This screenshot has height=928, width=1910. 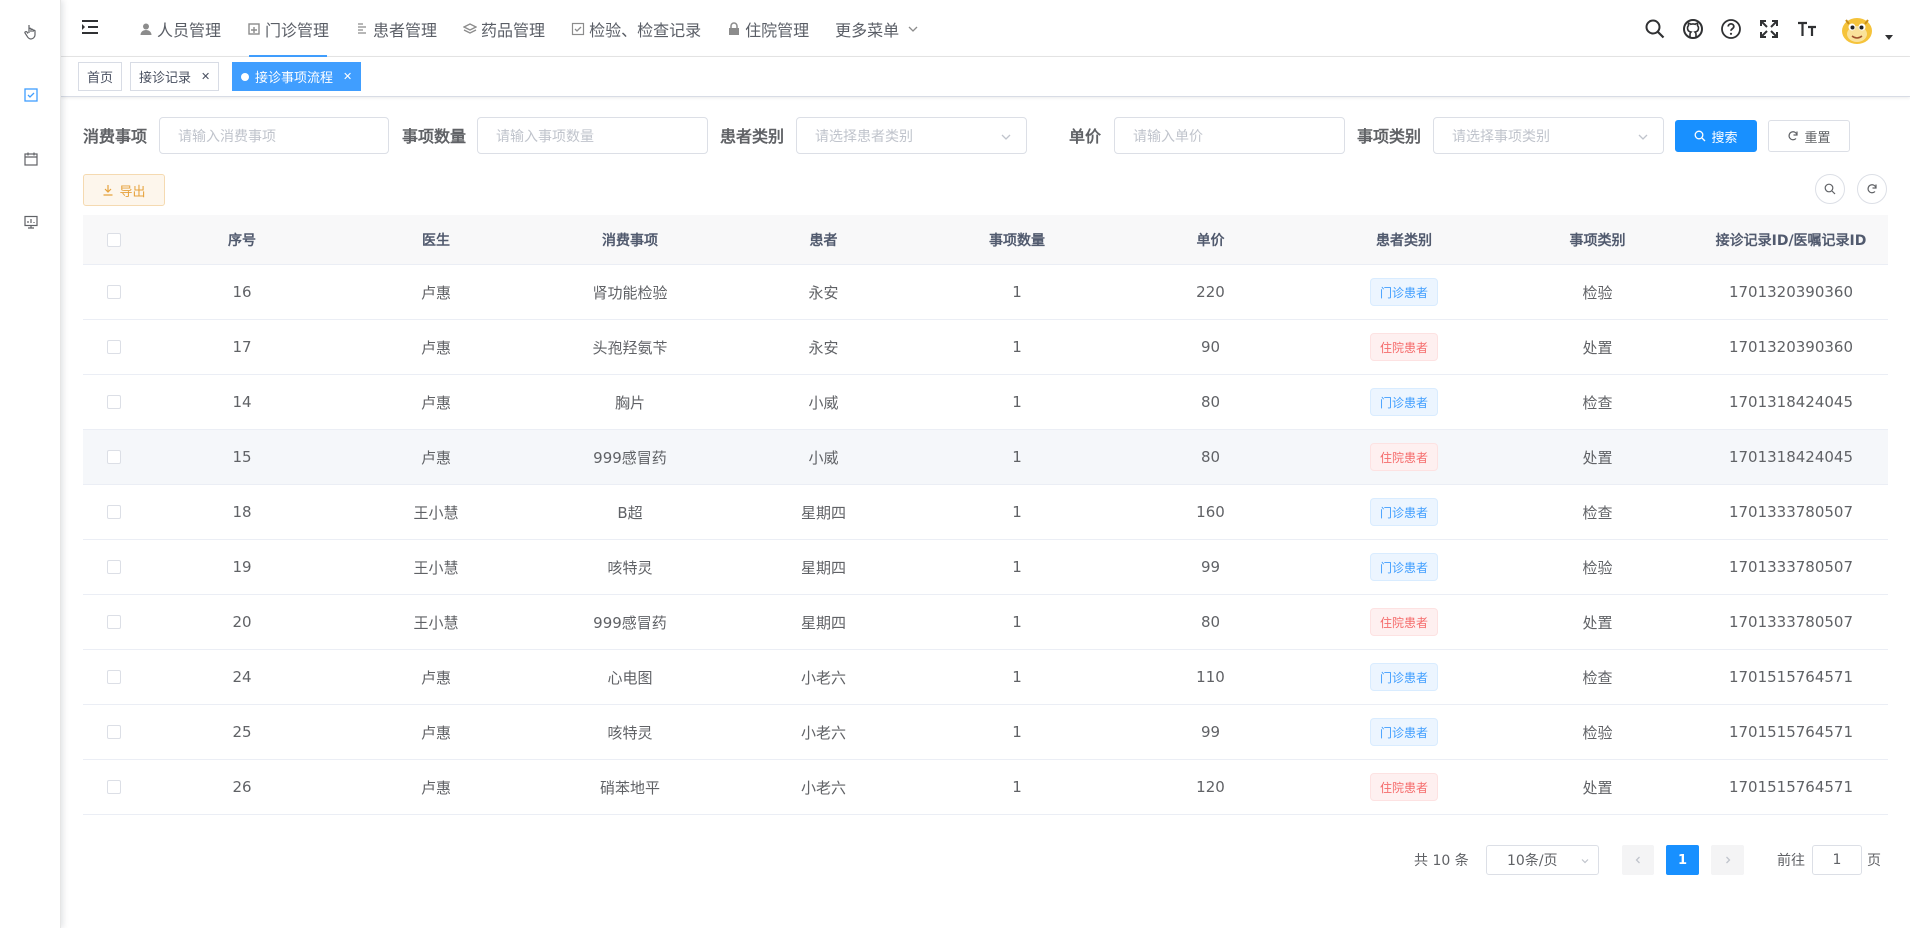 What do you see at coordinates (1872, 189) in the screenshot?
I see `refresh-button` at bounding box center [1872, 189].